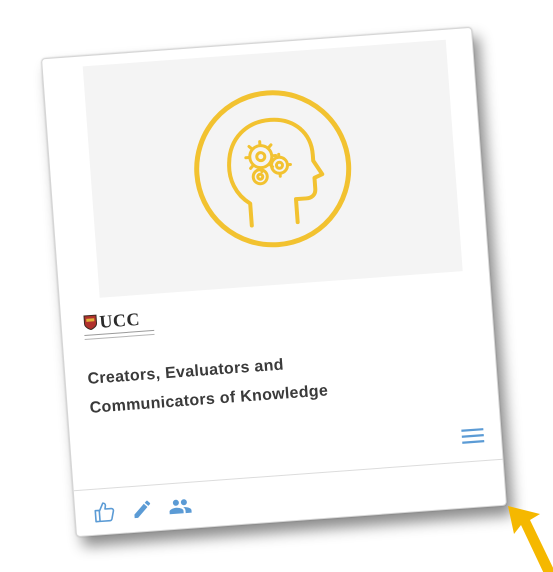  I want to click on pencil-icon, so click(142, 509).